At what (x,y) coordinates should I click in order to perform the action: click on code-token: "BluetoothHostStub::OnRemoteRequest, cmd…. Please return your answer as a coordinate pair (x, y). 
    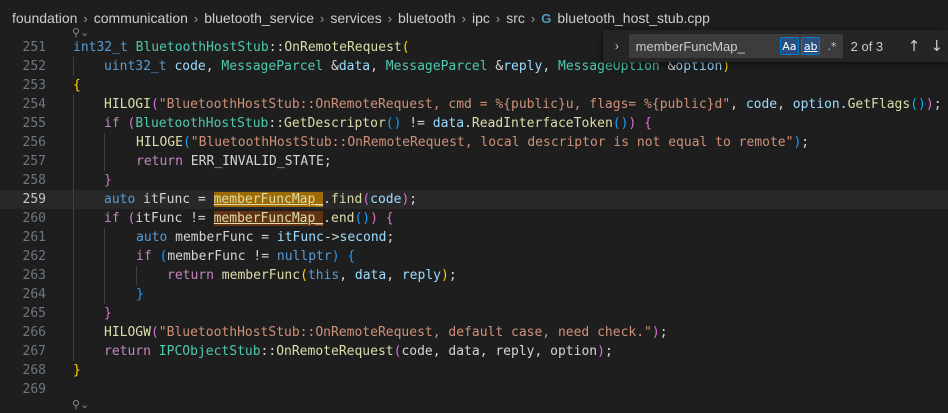
    Looking at the image, I should click on (444, 104).